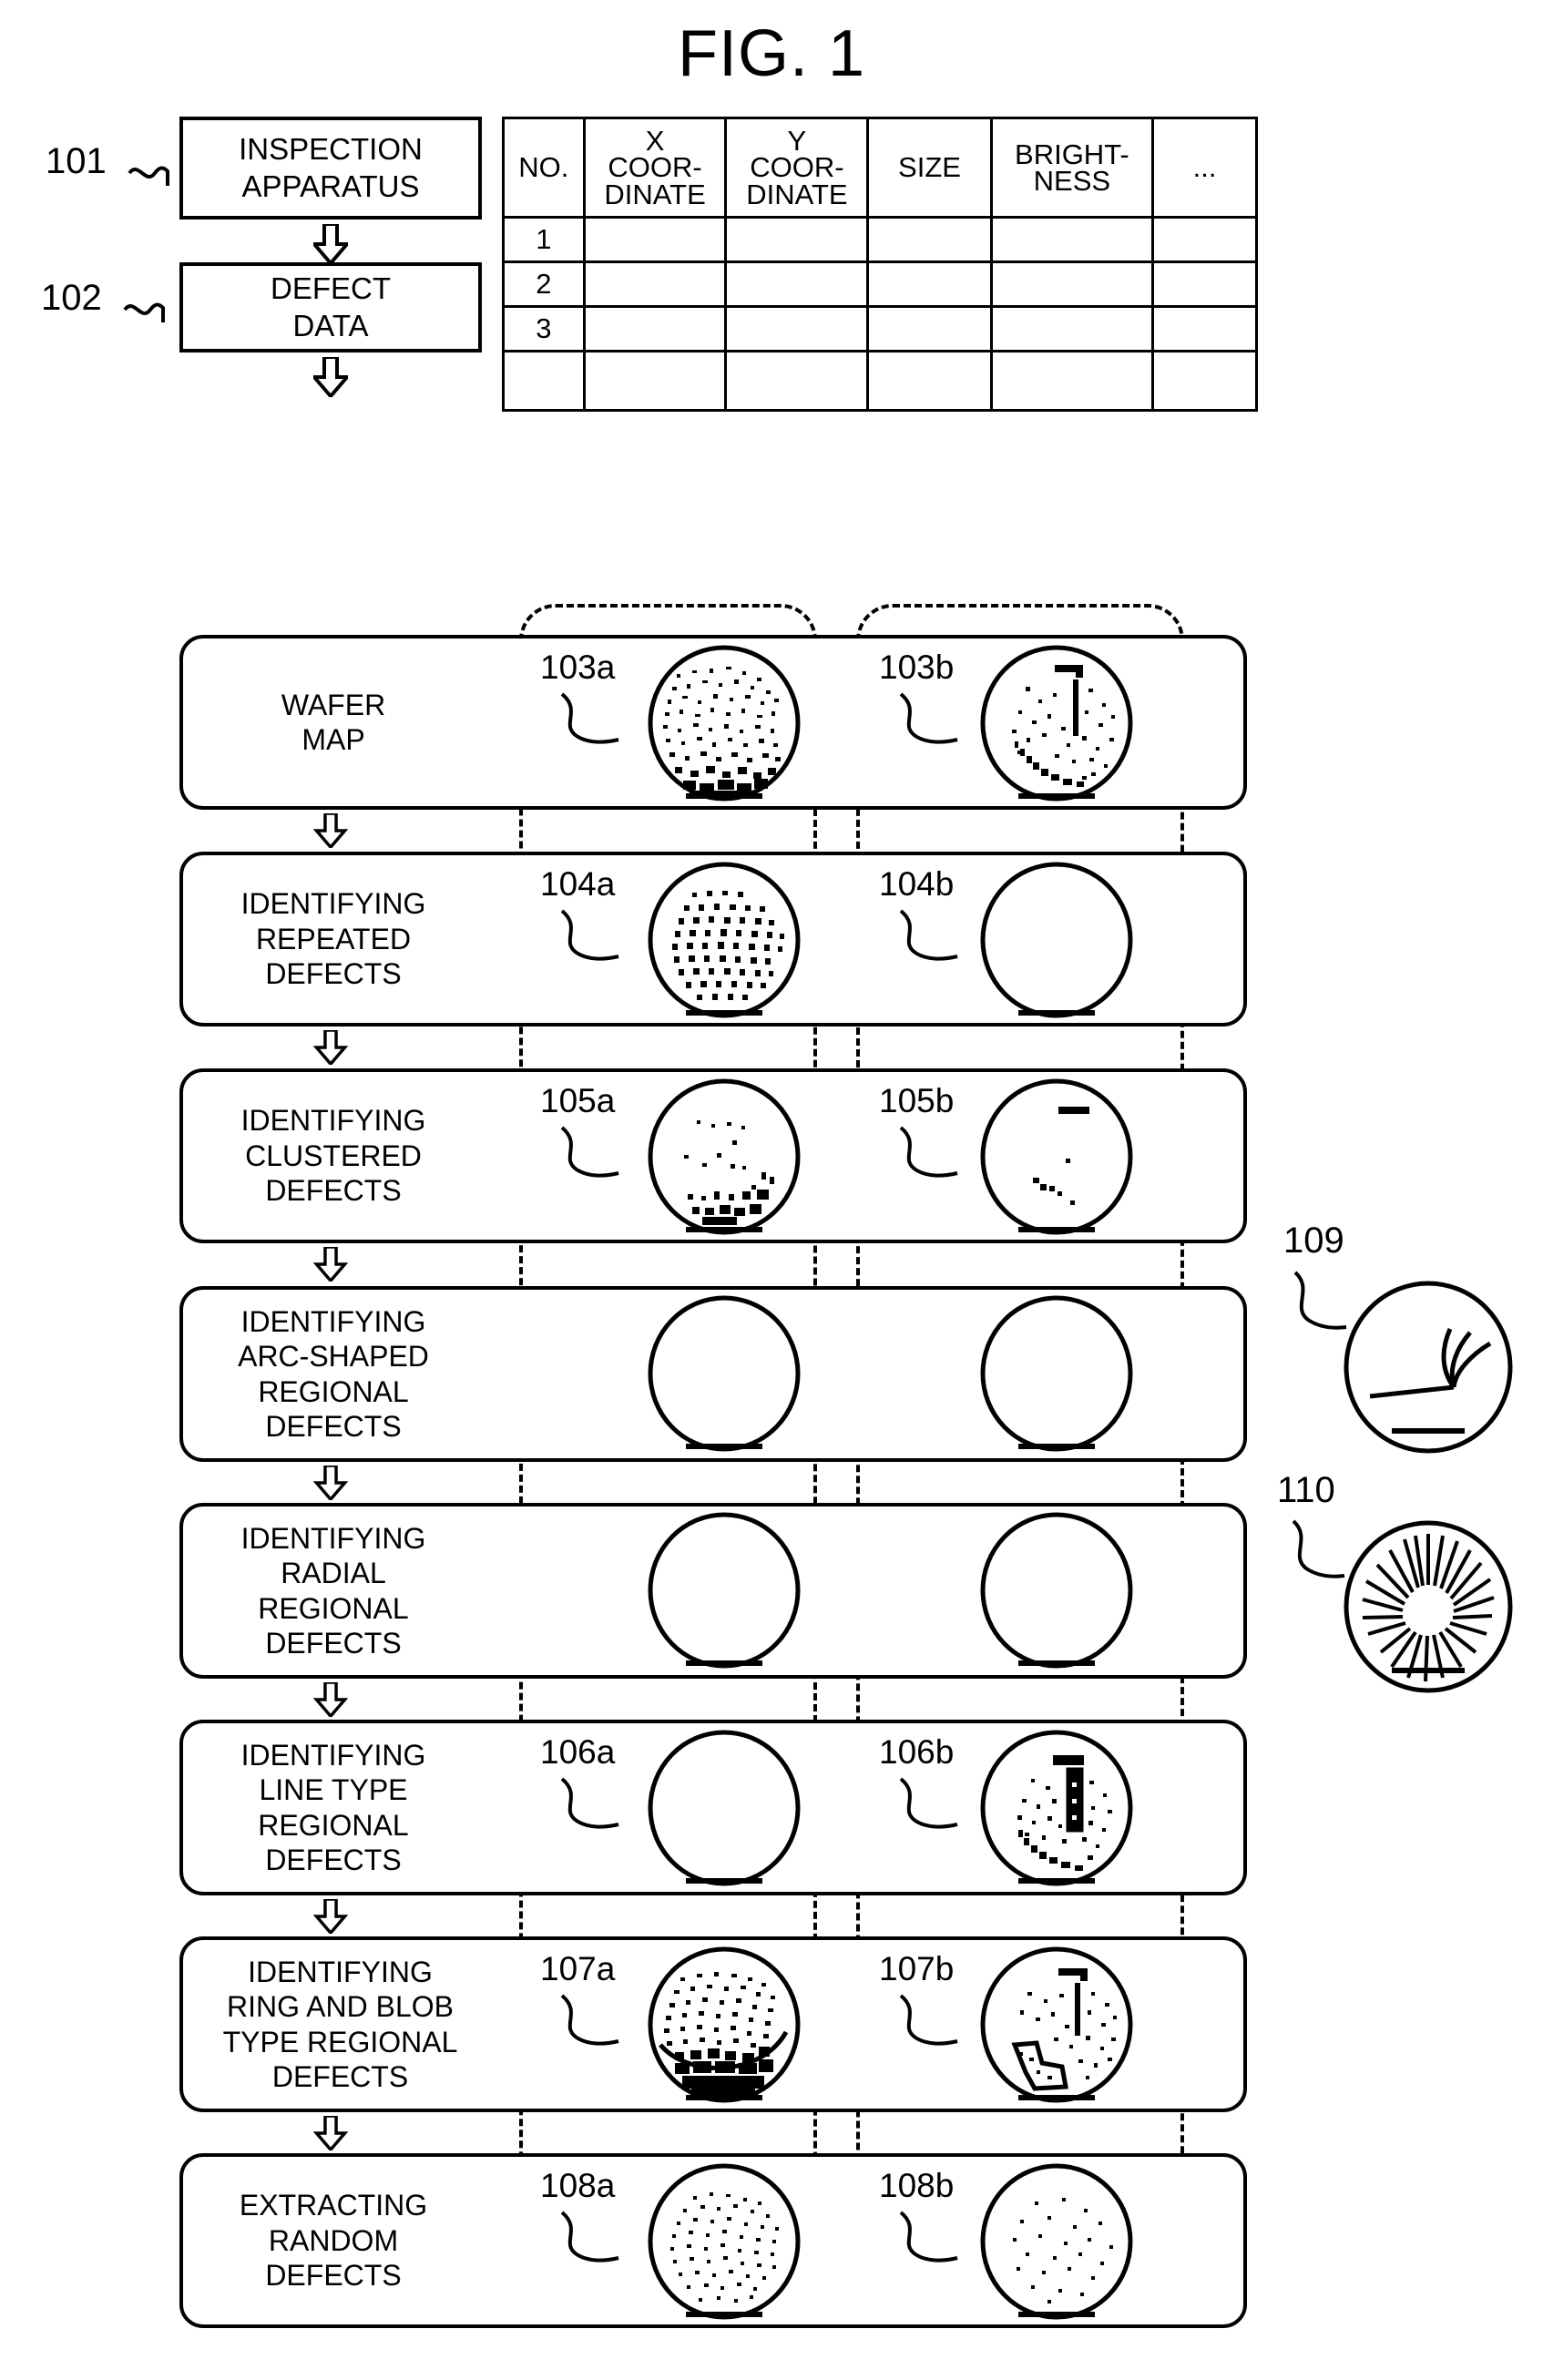  Describe the element at coordinates (917, 1752) in the screenshot. I see `reference-numeral-106b: 106b` at that location.